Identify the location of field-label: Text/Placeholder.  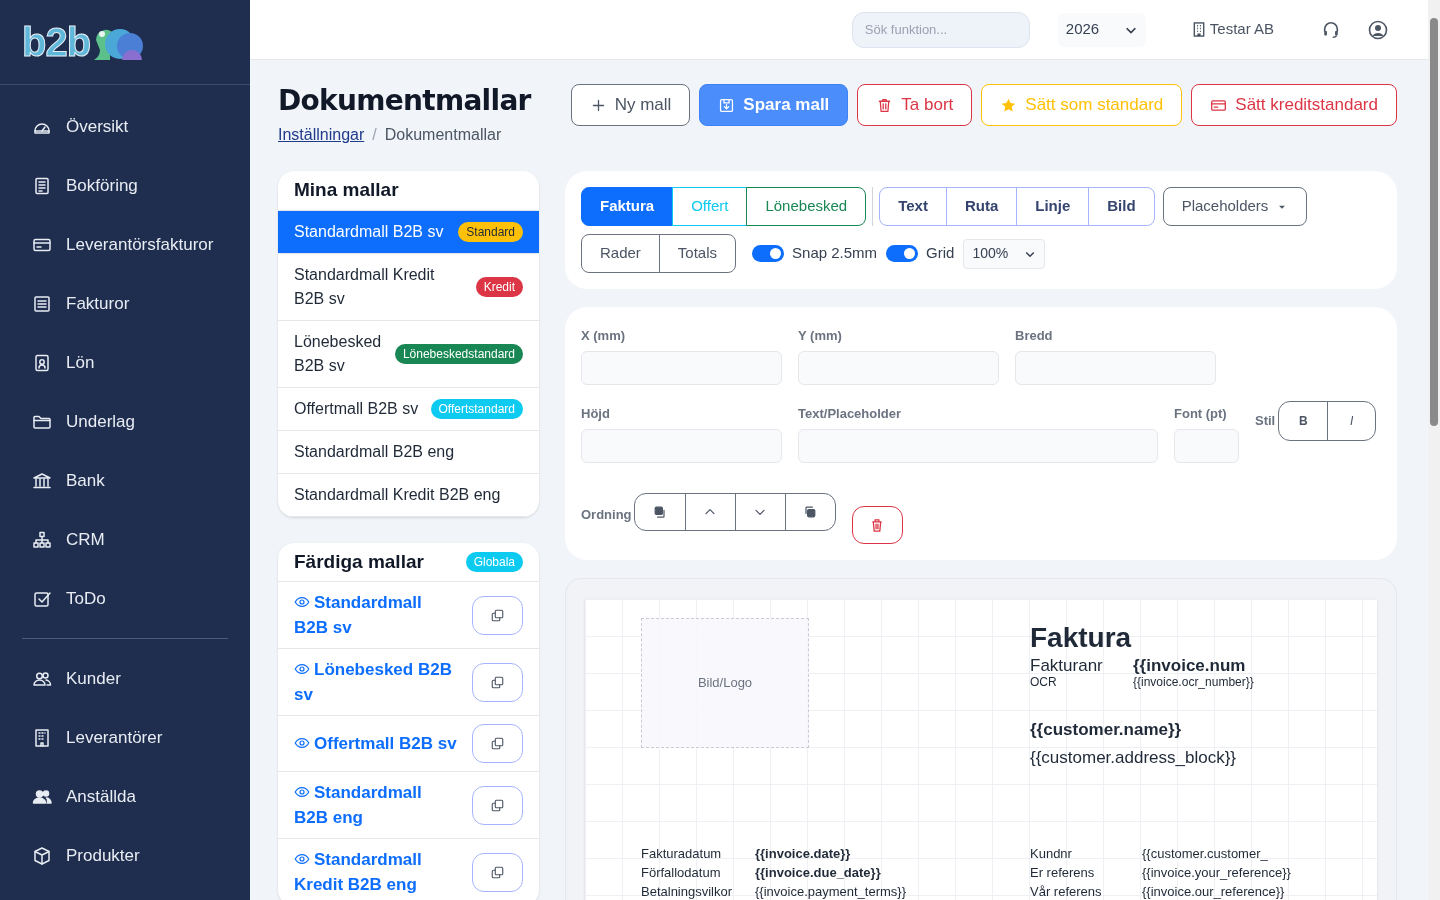
(850, 414).